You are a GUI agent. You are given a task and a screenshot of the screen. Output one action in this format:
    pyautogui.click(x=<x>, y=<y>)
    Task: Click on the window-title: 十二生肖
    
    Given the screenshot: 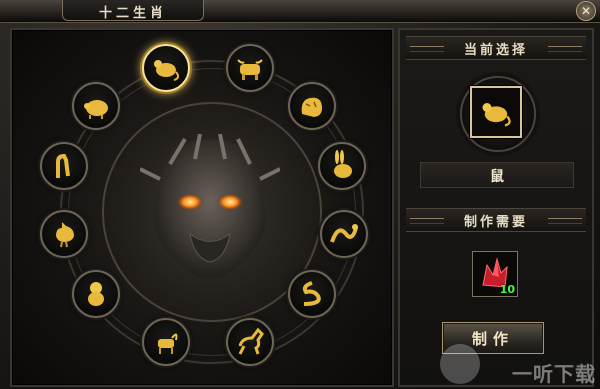 What is the action you would take?
    pyautogui.click(x=132, y=13)
    